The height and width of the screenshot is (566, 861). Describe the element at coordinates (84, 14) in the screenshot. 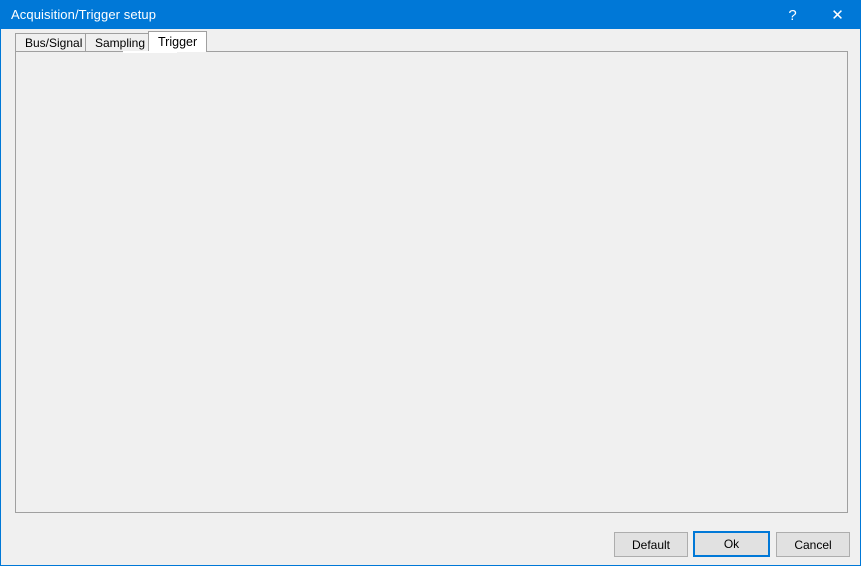

I see `window-title: Acquisition/Trigger setup` at that location.